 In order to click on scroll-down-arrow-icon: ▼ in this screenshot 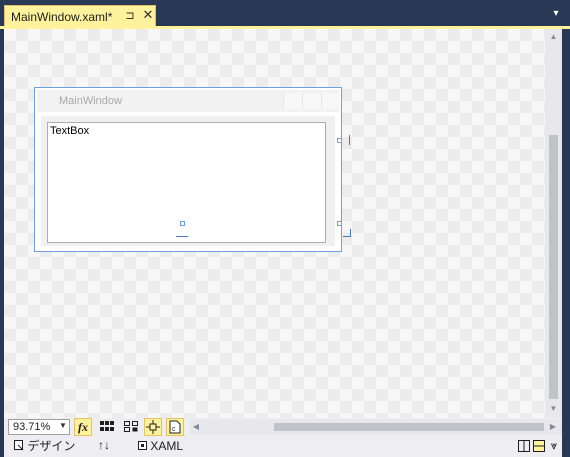, I will do `click(553, 409)`.